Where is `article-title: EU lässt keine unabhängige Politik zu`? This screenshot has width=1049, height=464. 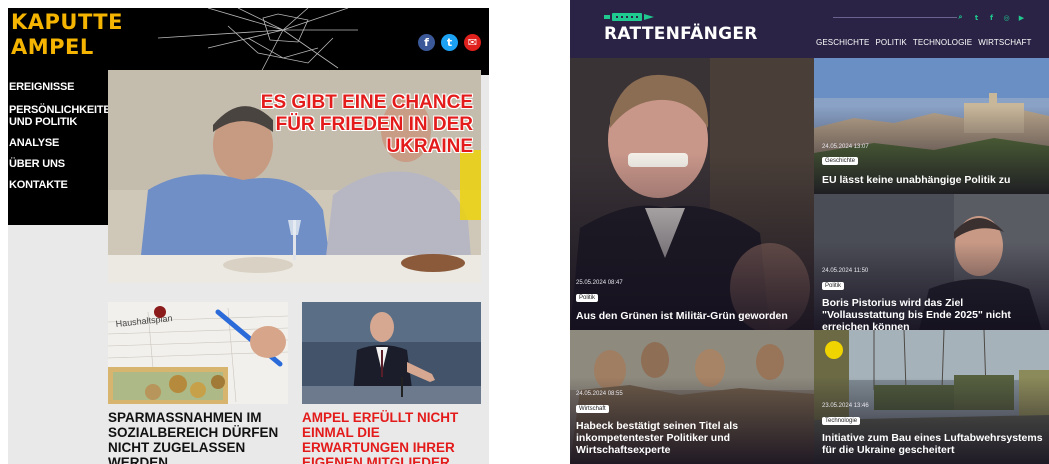
article-title: EU lässt keine unabhängige Politik zu is located at coordinates (933, 180).